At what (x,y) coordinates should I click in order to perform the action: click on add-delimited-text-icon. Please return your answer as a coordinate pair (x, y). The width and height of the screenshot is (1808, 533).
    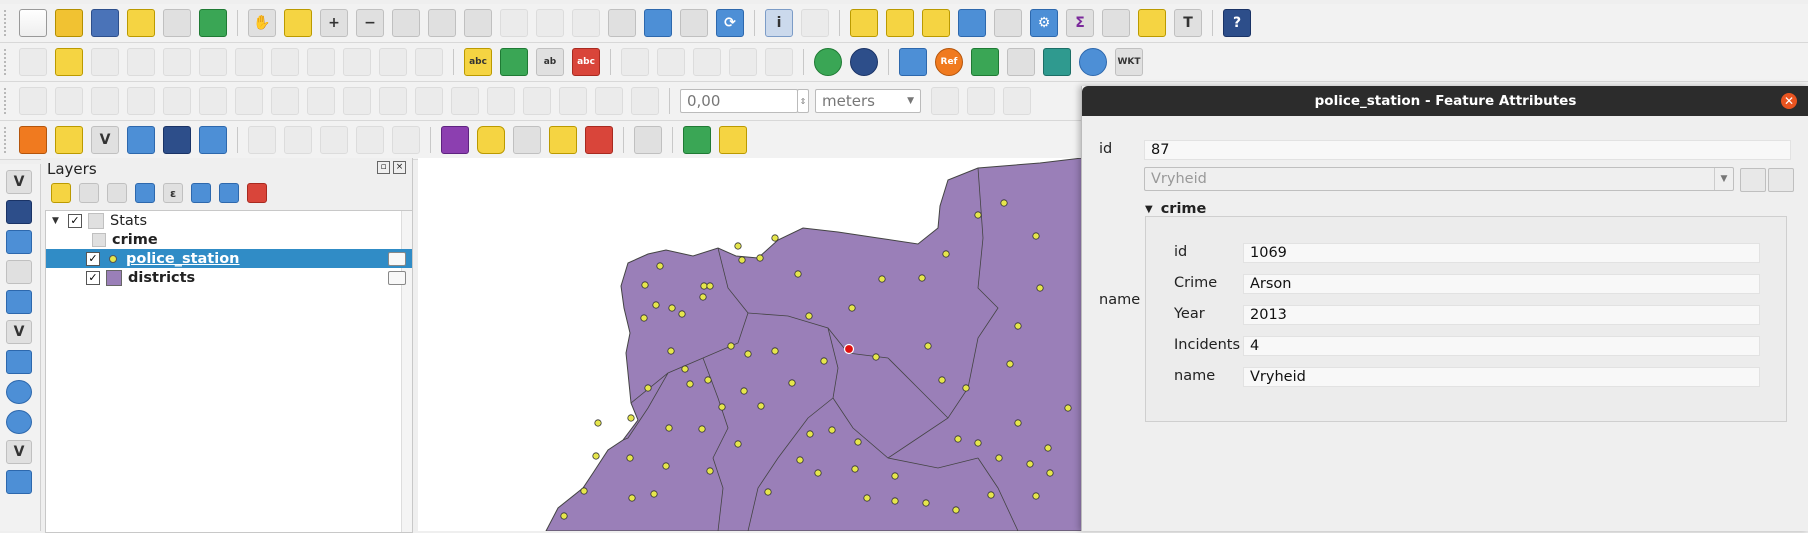
    Looking at the image, I should click on (19, 272).